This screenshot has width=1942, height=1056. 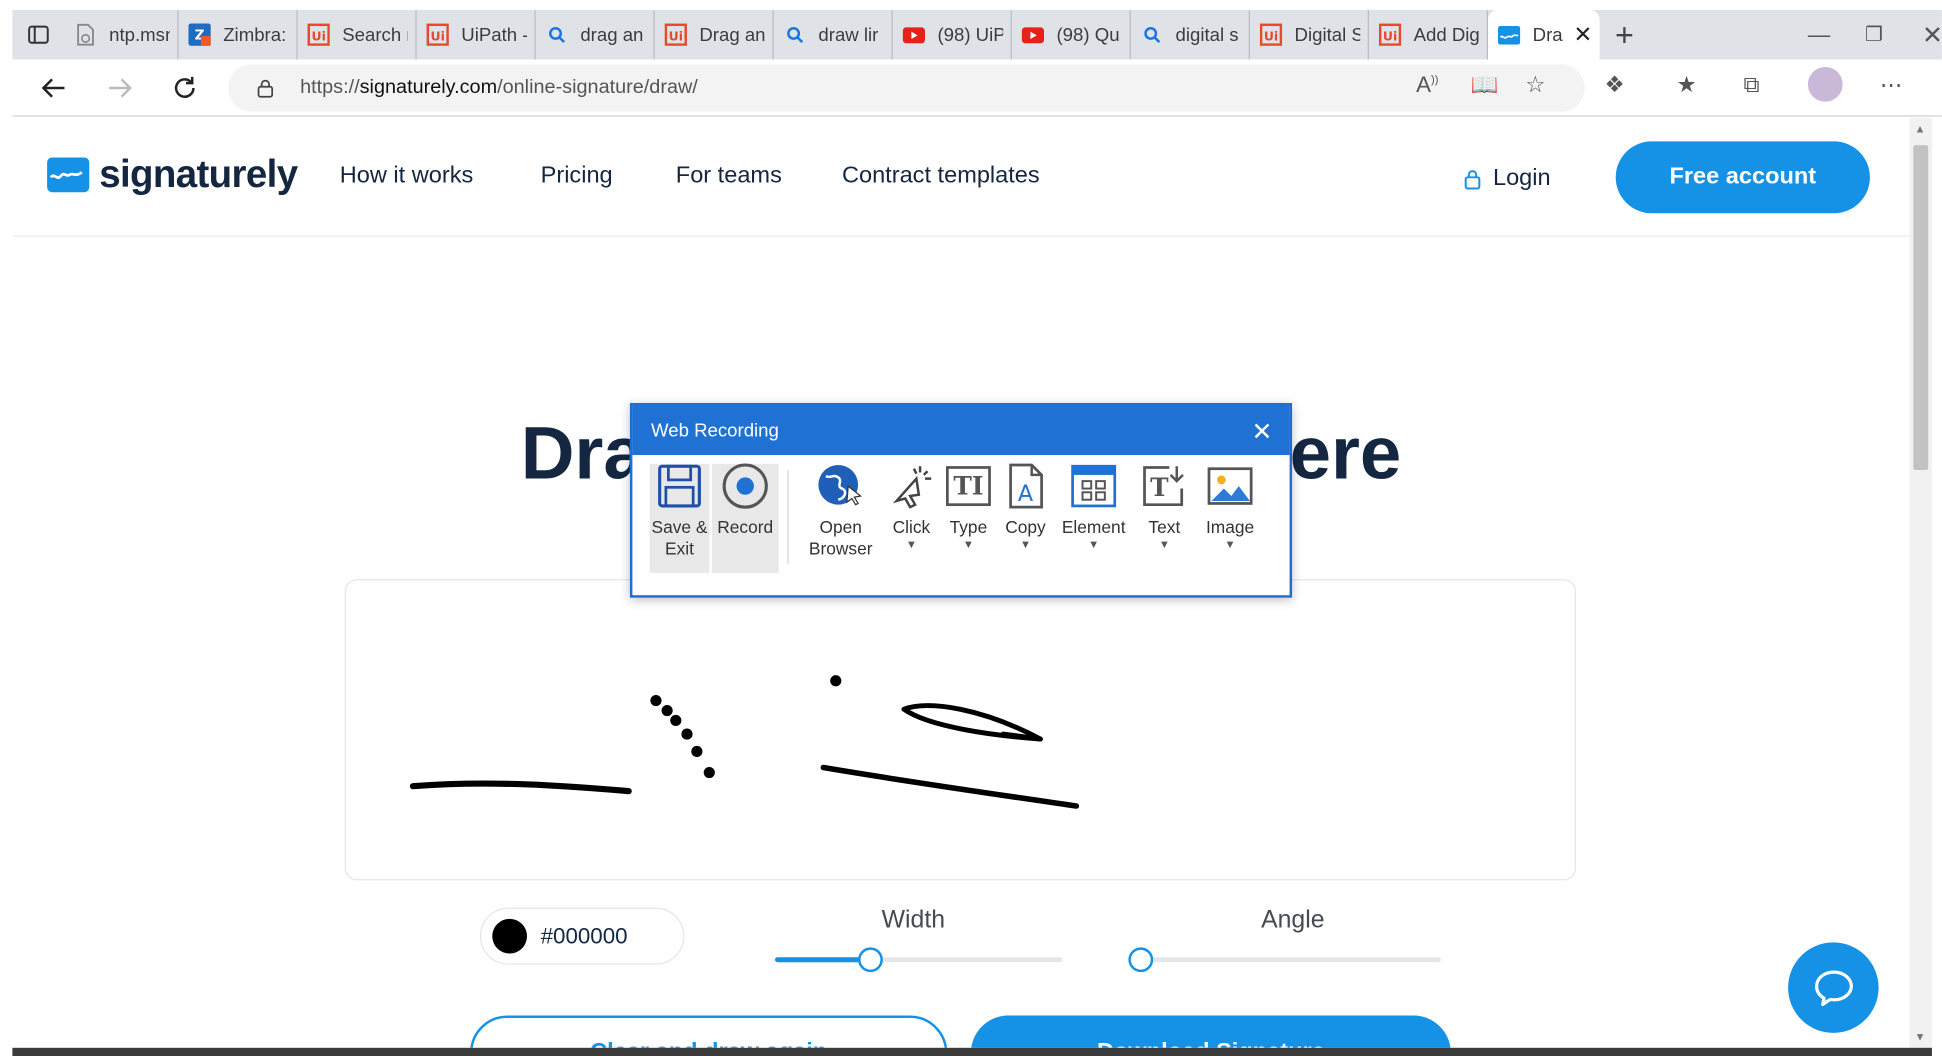 What do you see at coordinates (1891, 85) in the screenshot?
I see `more-menu-icon: ⋯` at bounding box center [1891, 85].